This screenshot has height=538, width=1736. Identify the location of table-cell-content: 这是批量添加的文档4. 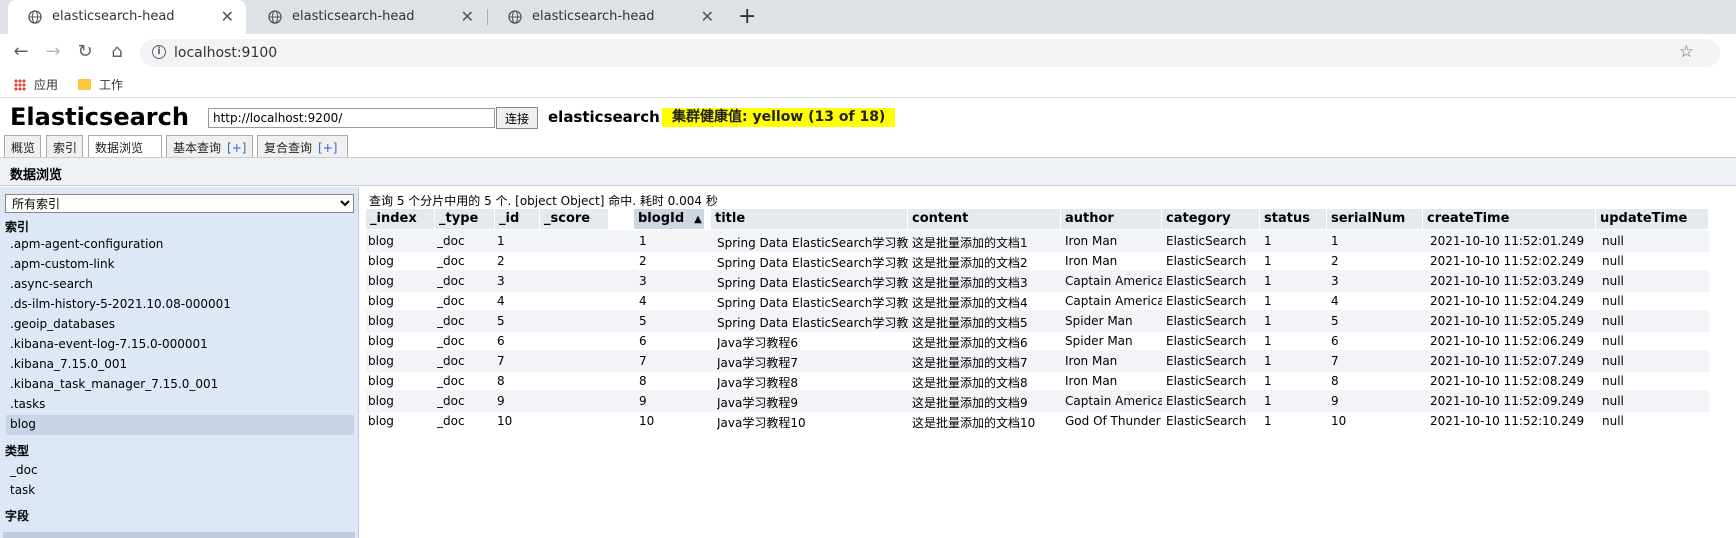
(970, 303).